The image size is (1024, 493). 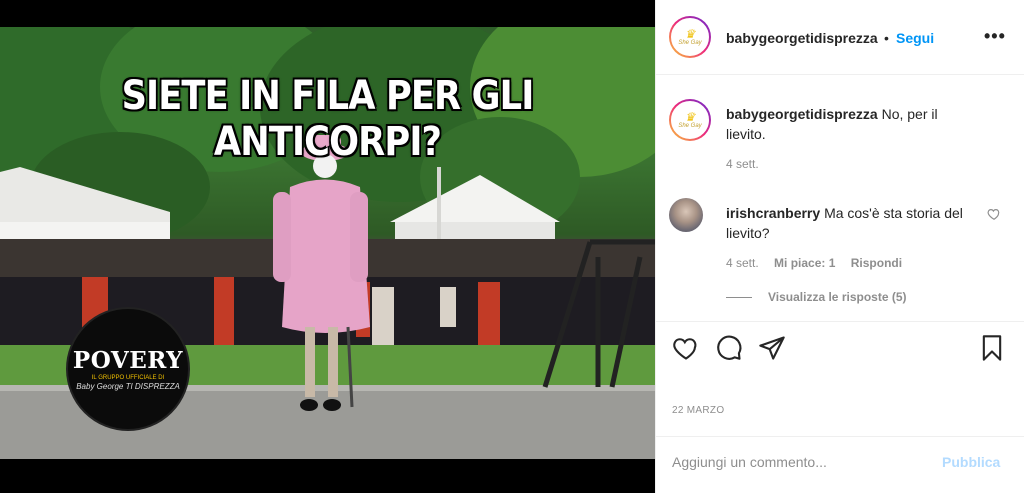 I want to click on add-comment-bar: Pubblica, so click(x=840, y=464).